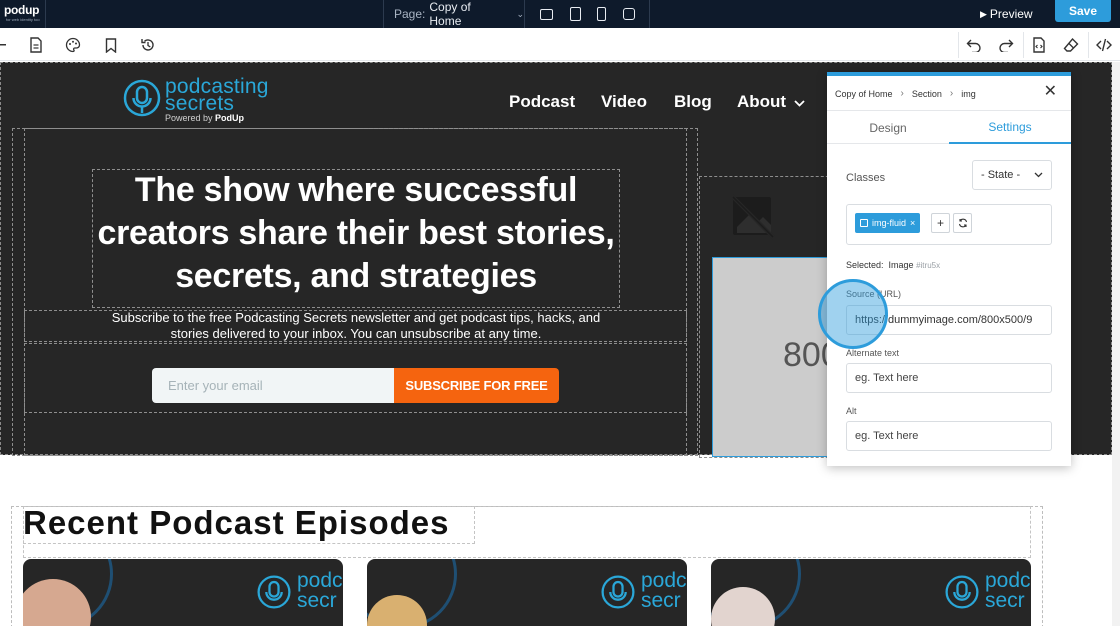  Describe the element at coordinates (73, 45) in the screenshot. I see `palette-icon` at that location.